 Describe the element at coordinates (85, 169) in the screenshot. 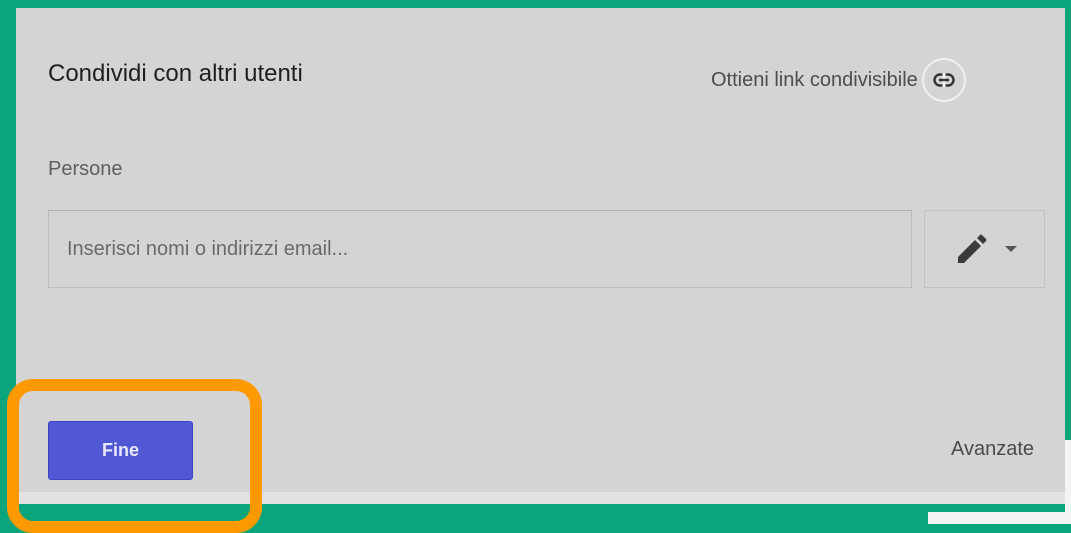

I see `people-label: Persone` at that location.